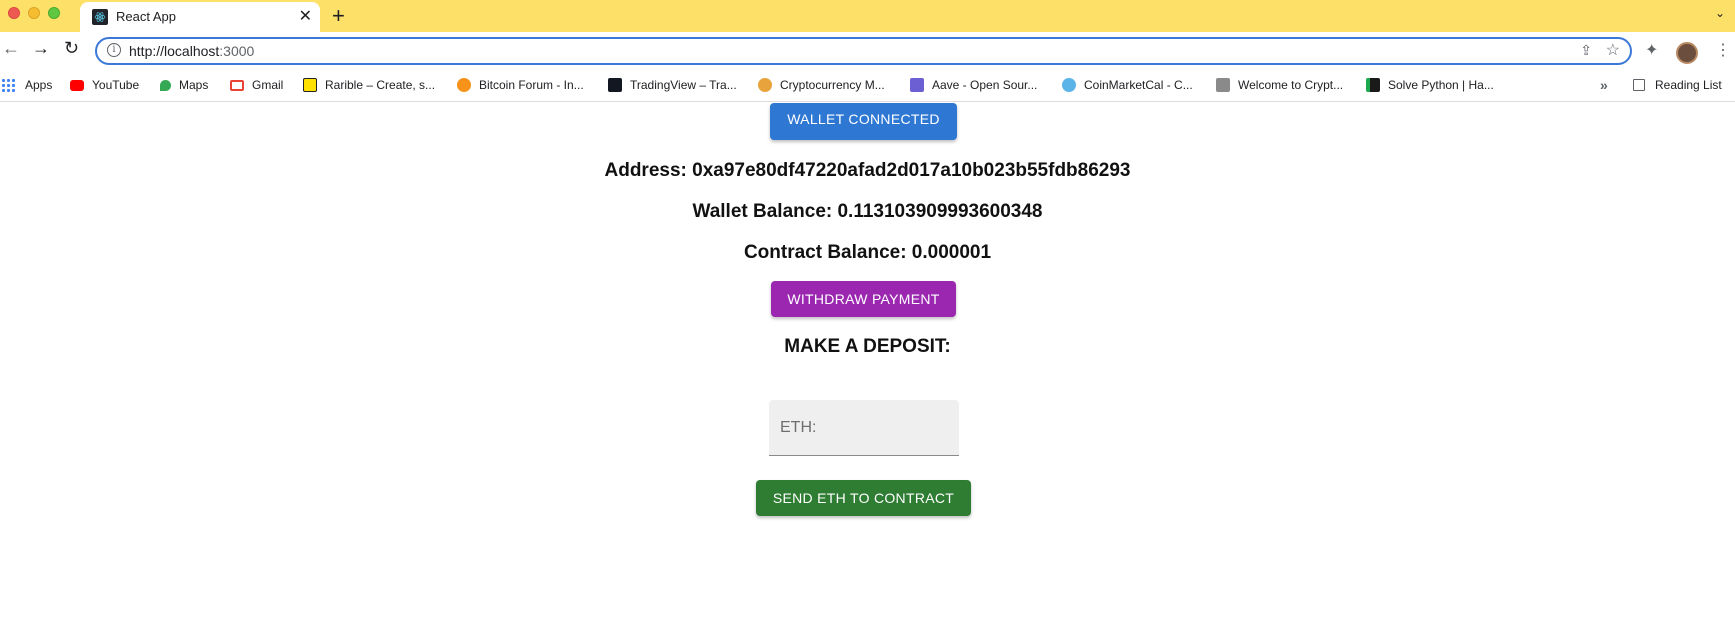 This screenshot has width=1735, height=619. What do you see at coordinates (867, 252) in the screenshot?
I see `contract-balance-label: Contract Balance: 0.000001` at bounding box center [867, 252].